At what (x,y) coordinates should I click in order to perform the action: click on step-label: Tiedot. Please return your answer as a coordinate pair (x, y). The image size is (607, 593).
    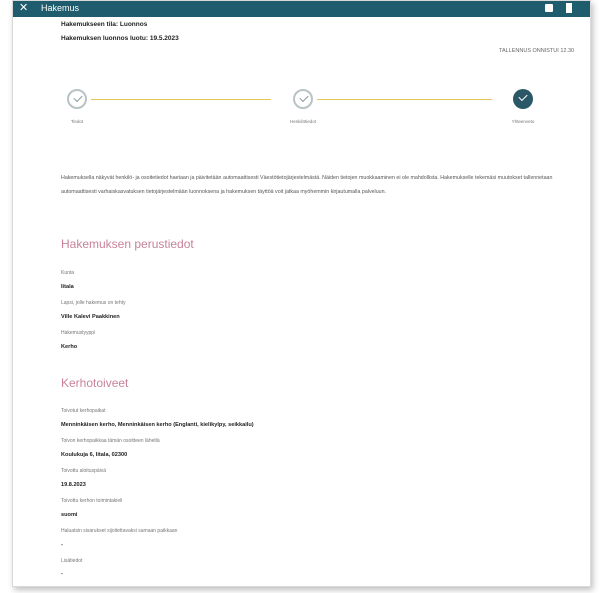
    Looking at the image, I should click on (77, 121).